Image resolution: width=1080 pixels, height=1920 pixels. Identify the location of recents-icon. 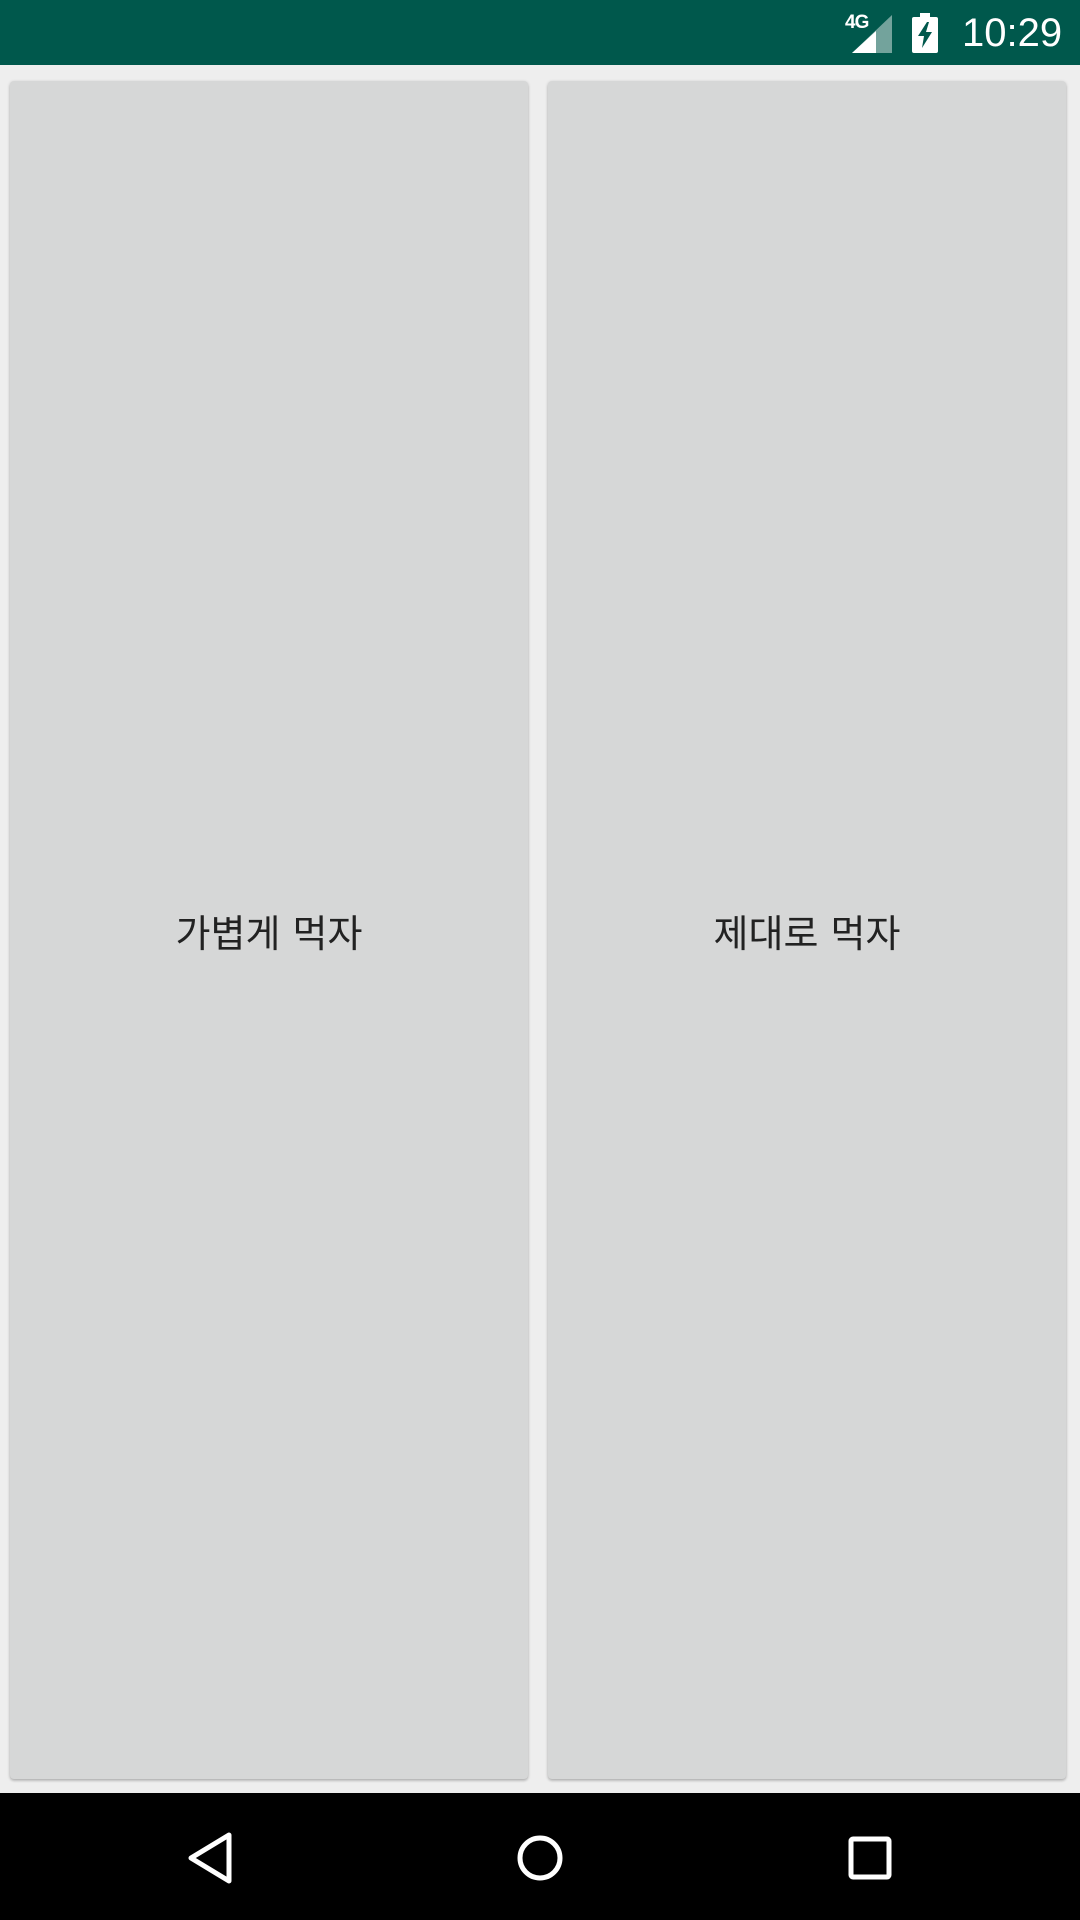
(870, 1858).